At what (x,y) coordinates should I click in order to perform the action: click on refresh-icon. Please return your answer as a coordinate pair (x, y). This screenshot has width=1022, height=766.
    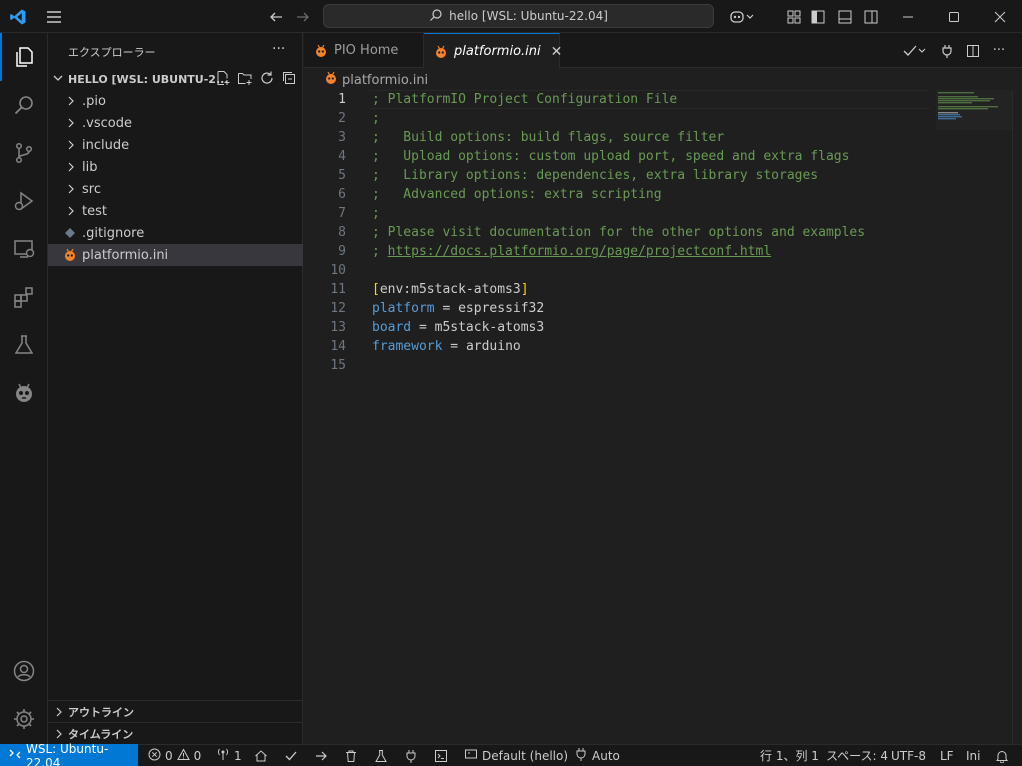
    Looking at the image, I should click on (267, 79).